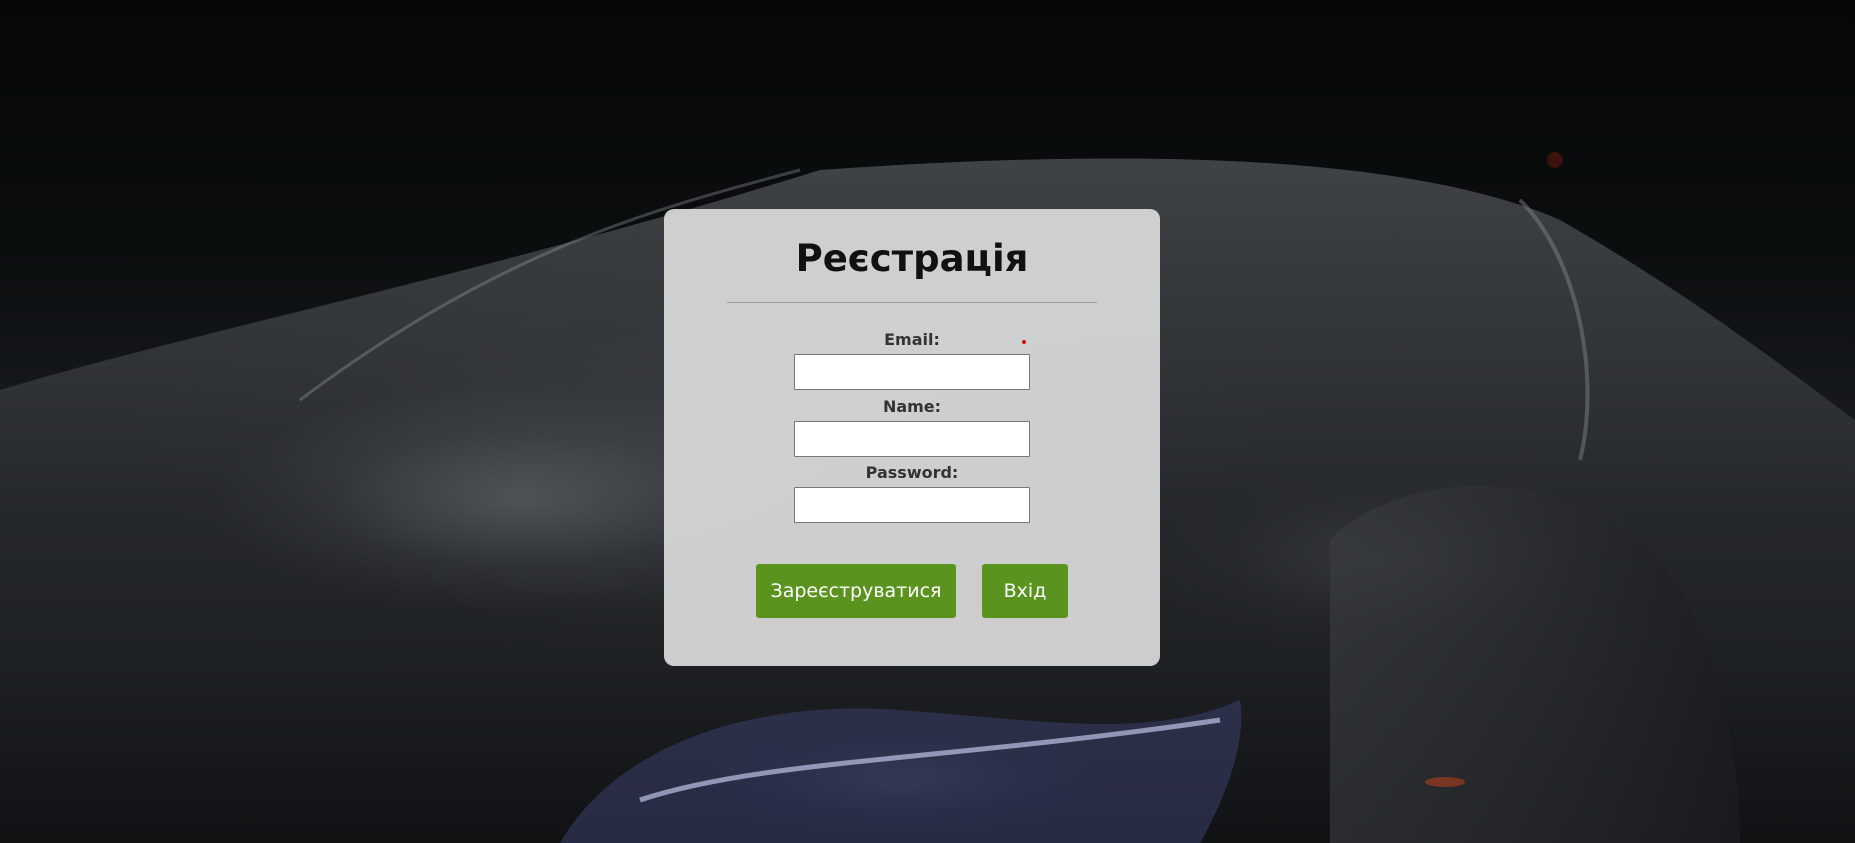  What do you see at coordinates (1025, 591) in the screenshot?
I see `login-button: Вхід` at bounding box center [1025, 591].